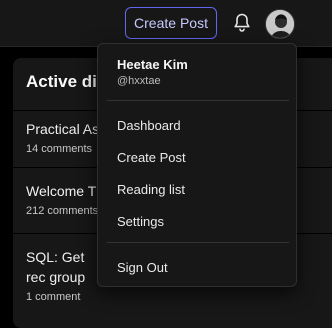 This screenshot has height=328, width=332. What do you see at coordinates (151, 189) in the screenshot?
I see `menu-item-reading-list: Reading list` at bounding box center [151, 189].